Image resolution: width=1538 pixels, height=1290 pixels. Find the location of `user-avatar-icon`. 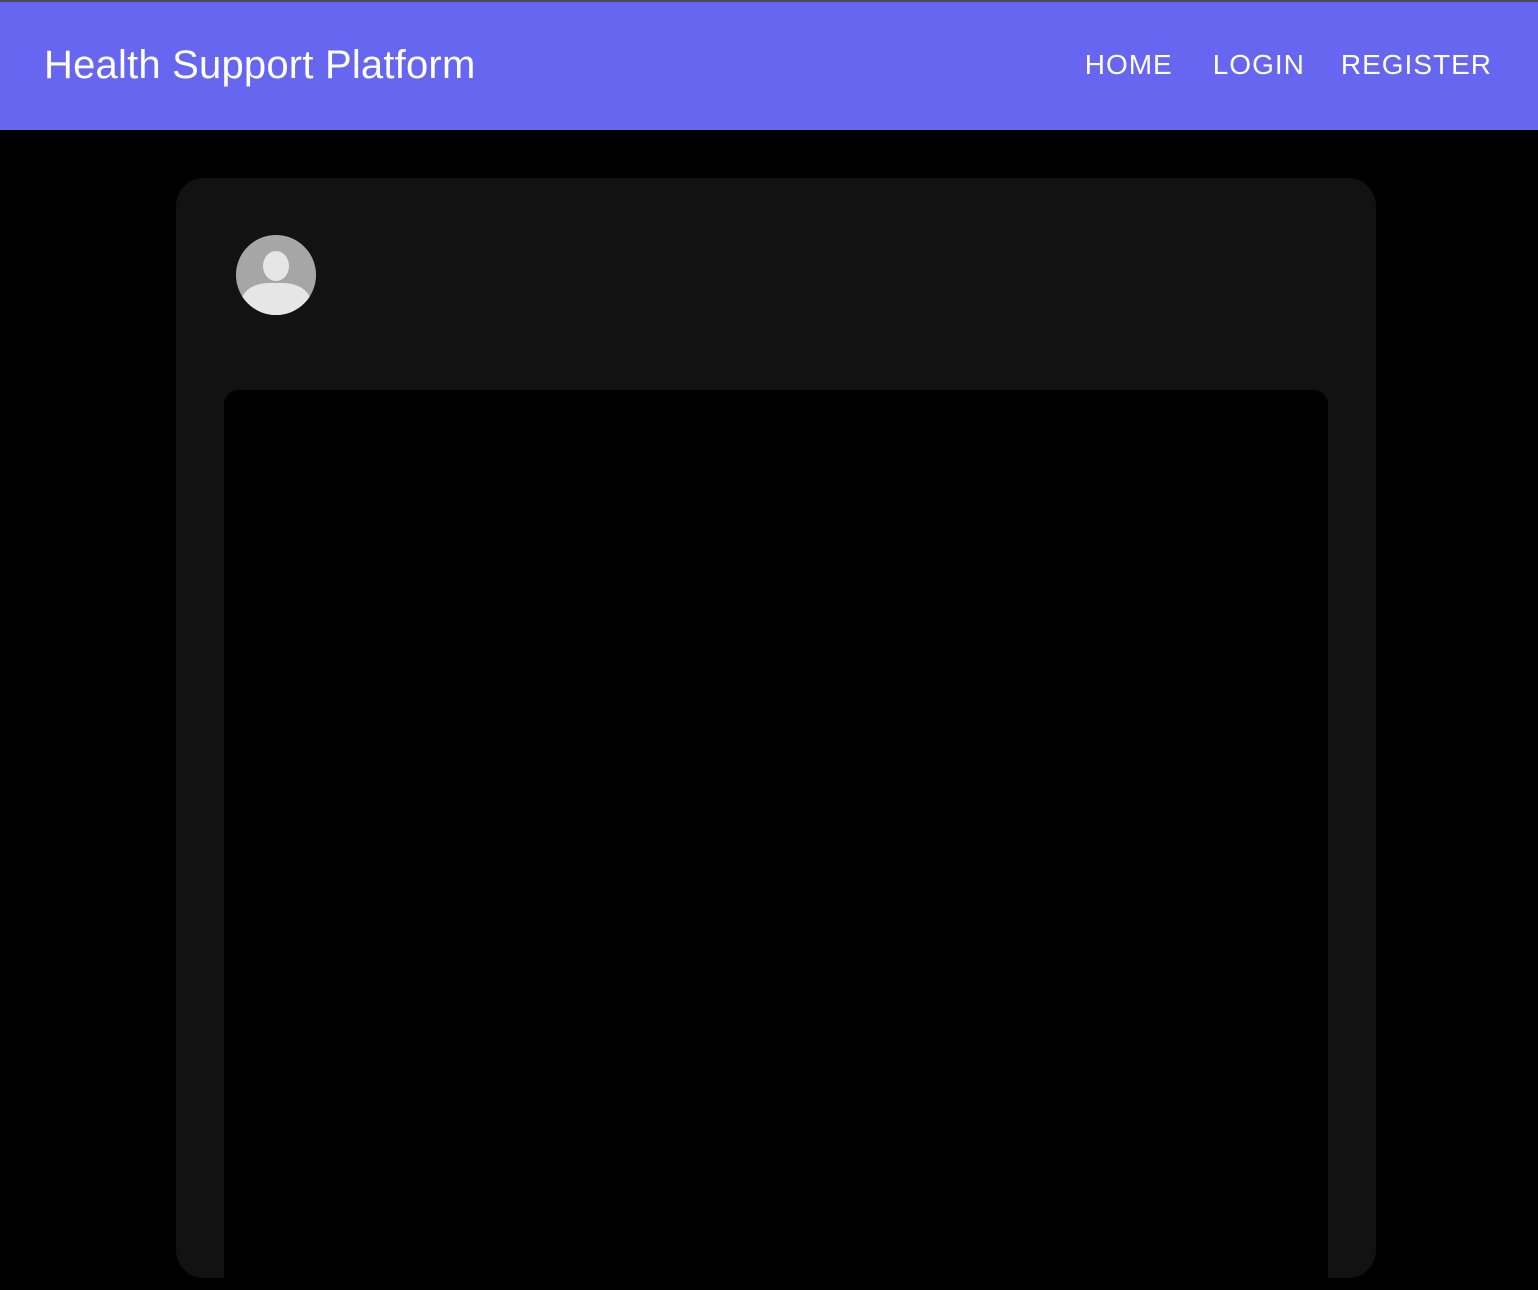

user-avatar-icon is located at coordinates (276, 275).